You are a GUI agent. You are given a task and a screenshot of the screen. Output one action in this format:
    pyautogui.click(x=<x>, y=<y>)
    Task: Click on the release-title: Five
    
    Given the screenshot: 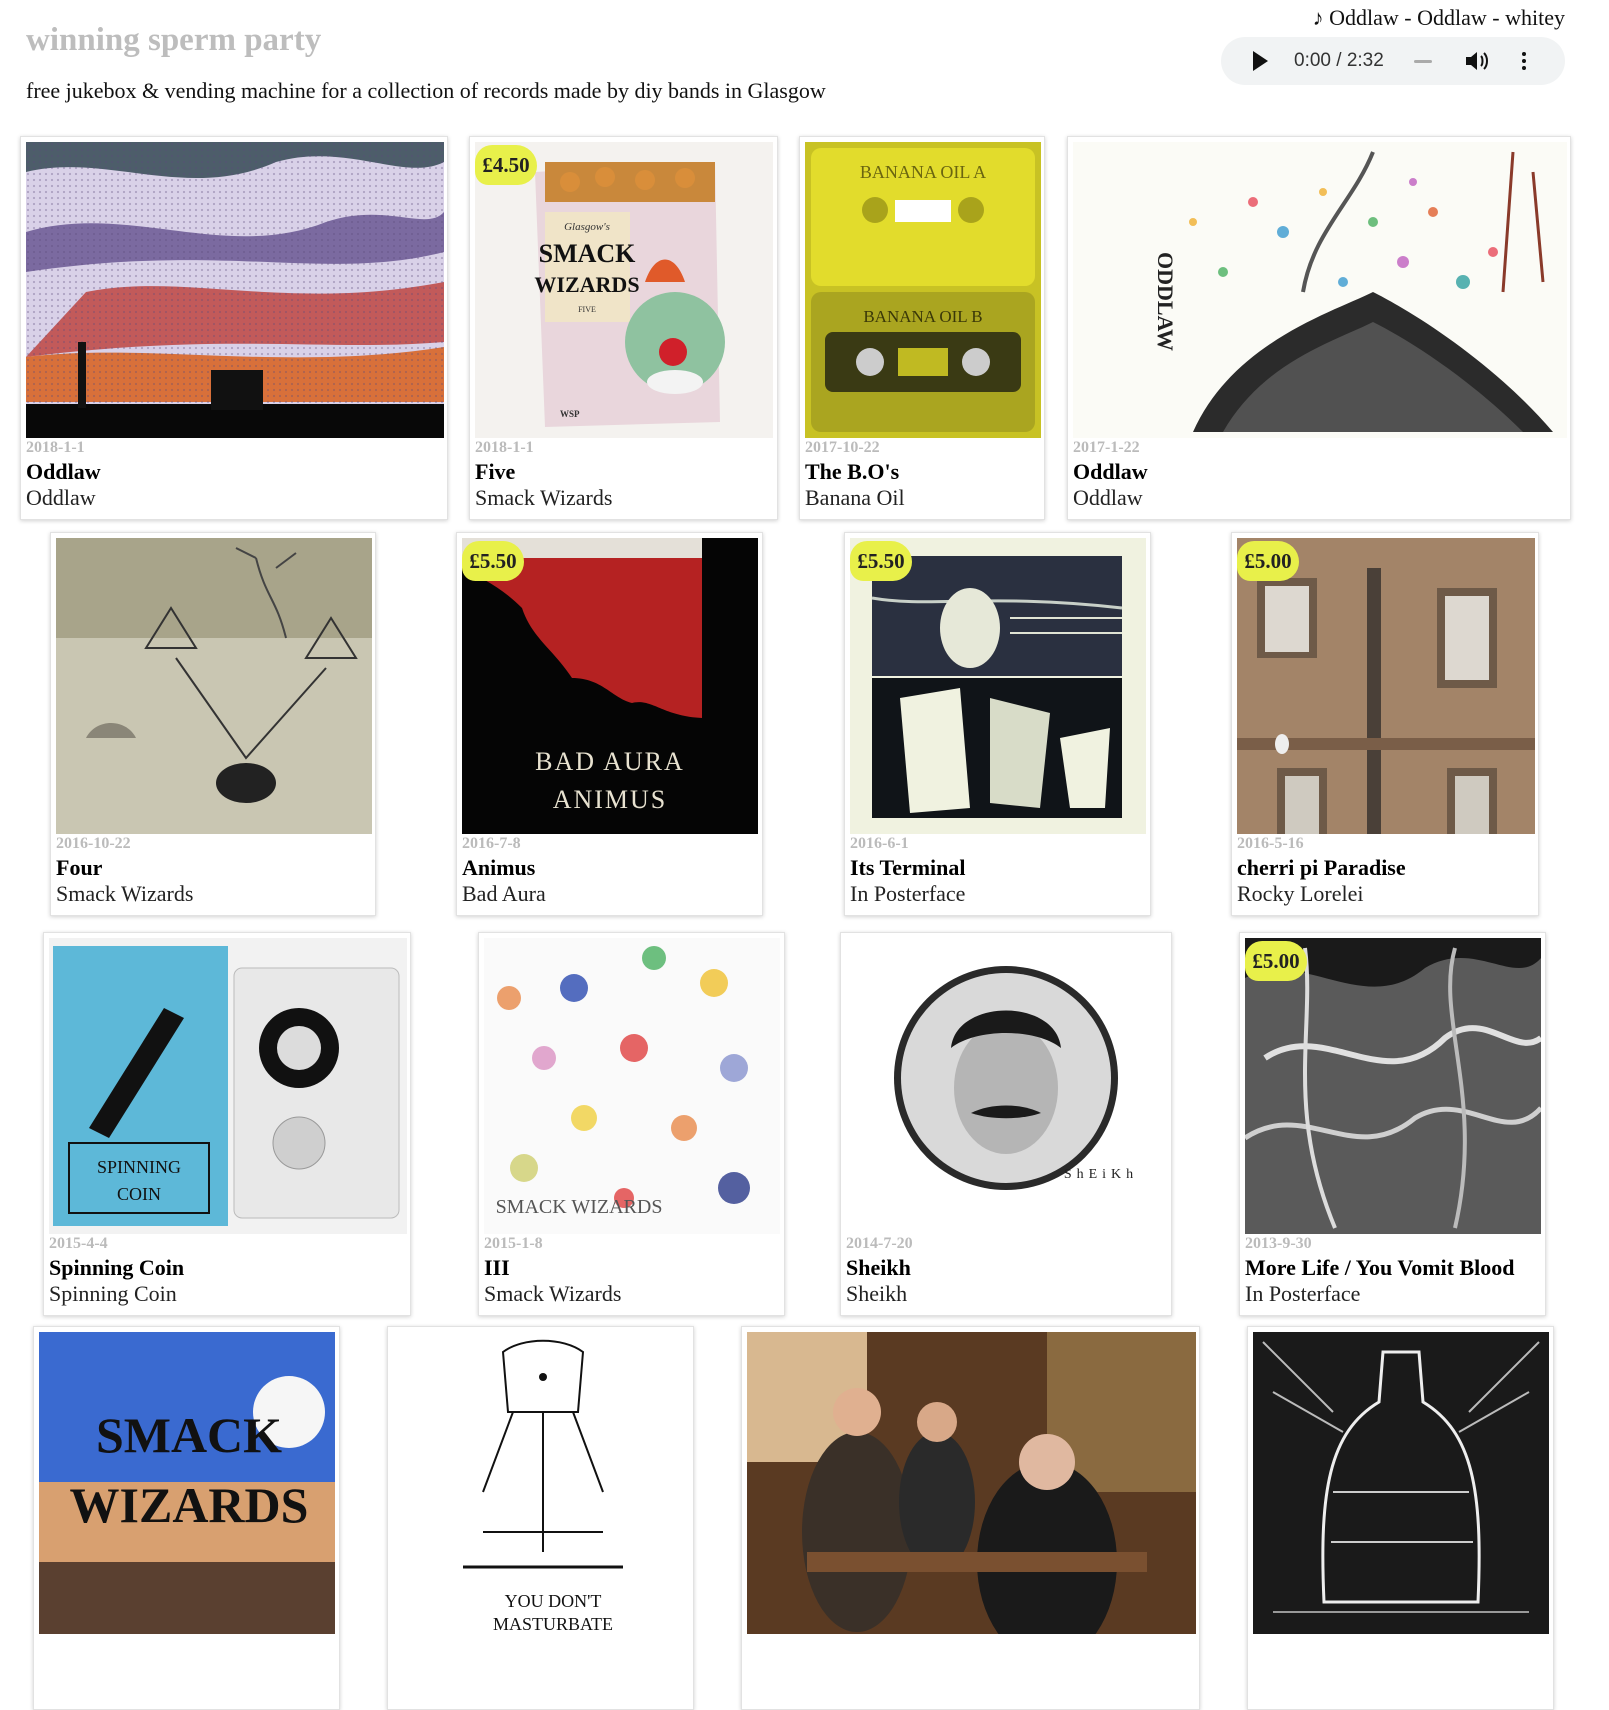 What is the action you would take?
    pyautogui.click(x=495, y=472)
    